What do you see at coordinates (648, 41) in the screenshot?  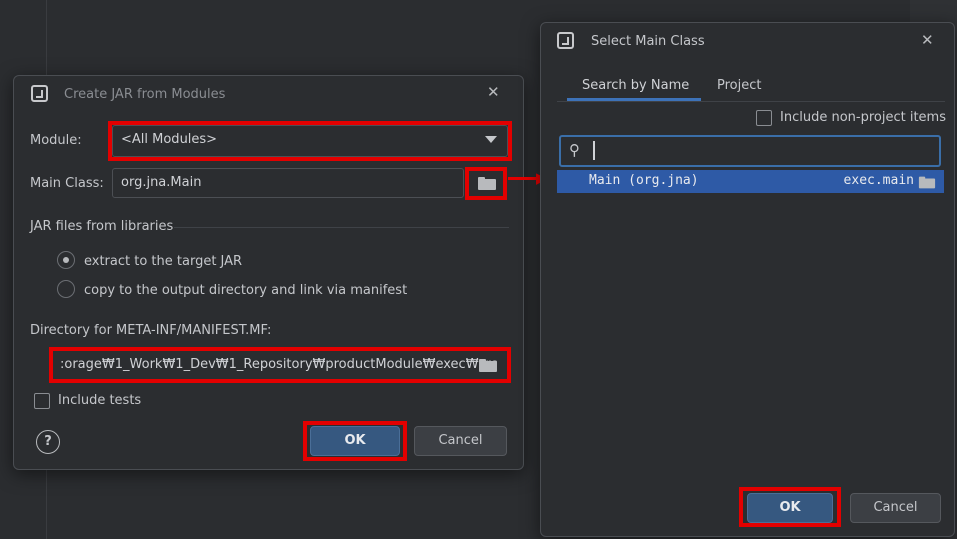 I see `select-main-class-title: Select Main Class` at bounding box center [648, 41].